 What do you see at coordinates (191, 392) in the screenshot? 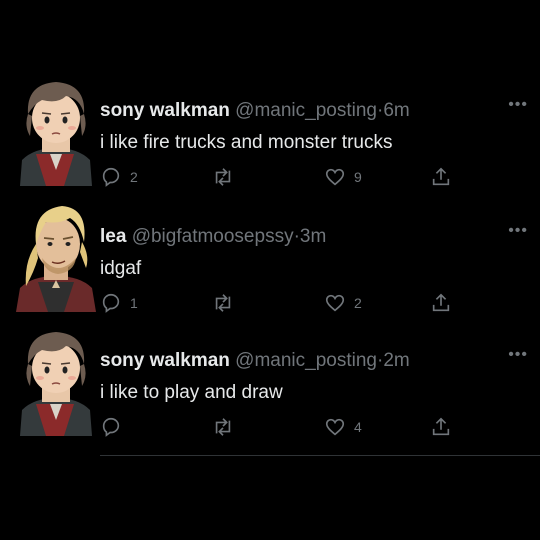
I see `tweet-text: i like to play and draw` at bounding box center [191, 392].